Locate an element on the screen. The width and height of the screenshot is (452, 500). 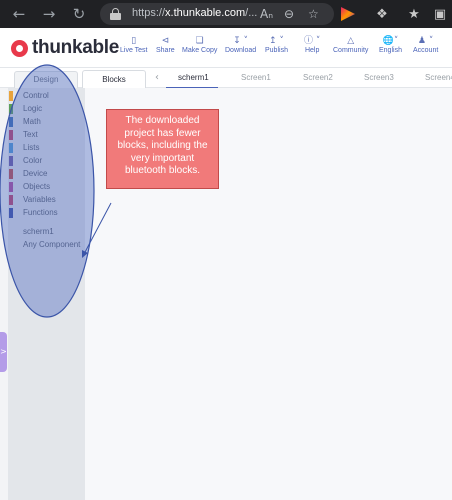
extension-icon is located at coordinates (348, 14).